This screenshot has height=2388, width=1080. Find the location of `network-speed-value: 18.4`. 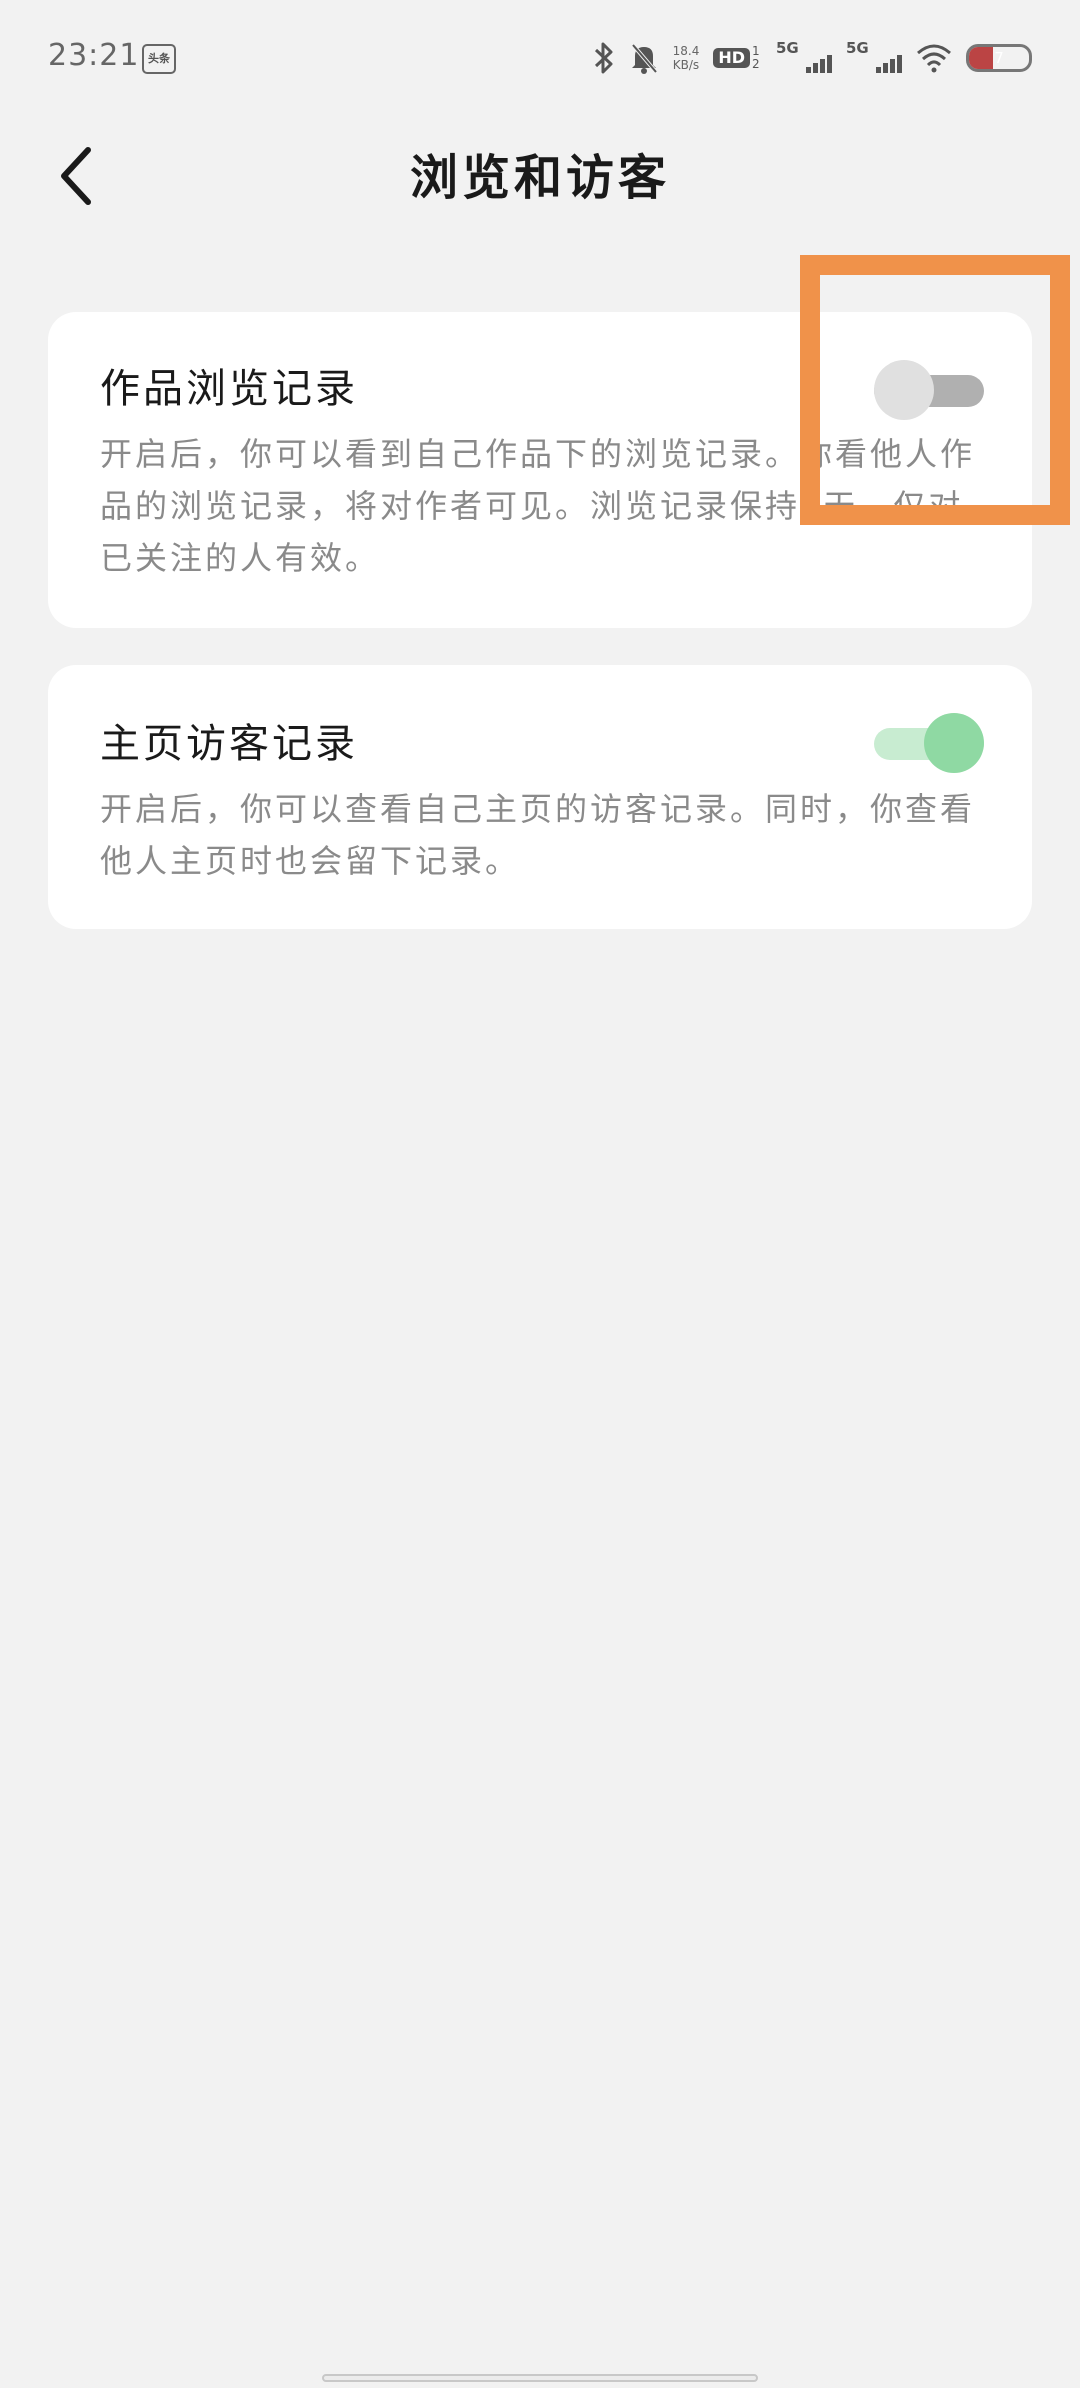

network-speed-value: 18.4 is located at coordinates (686, 51).